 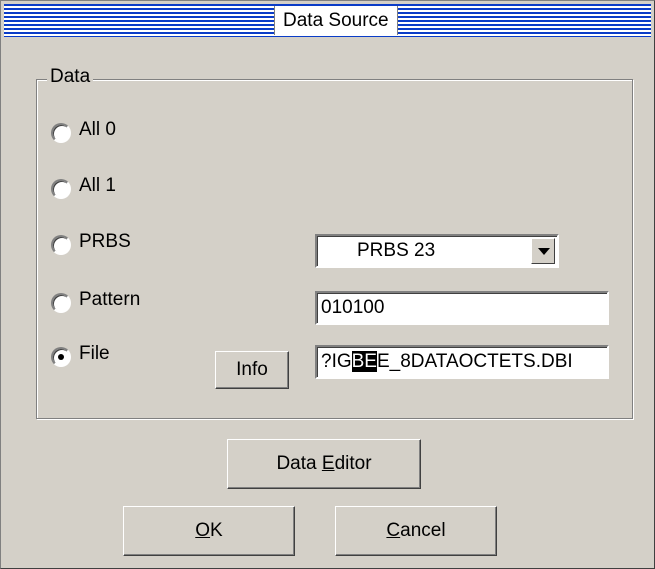 I want to click on radio-file: File, so click(x=80, y=354).